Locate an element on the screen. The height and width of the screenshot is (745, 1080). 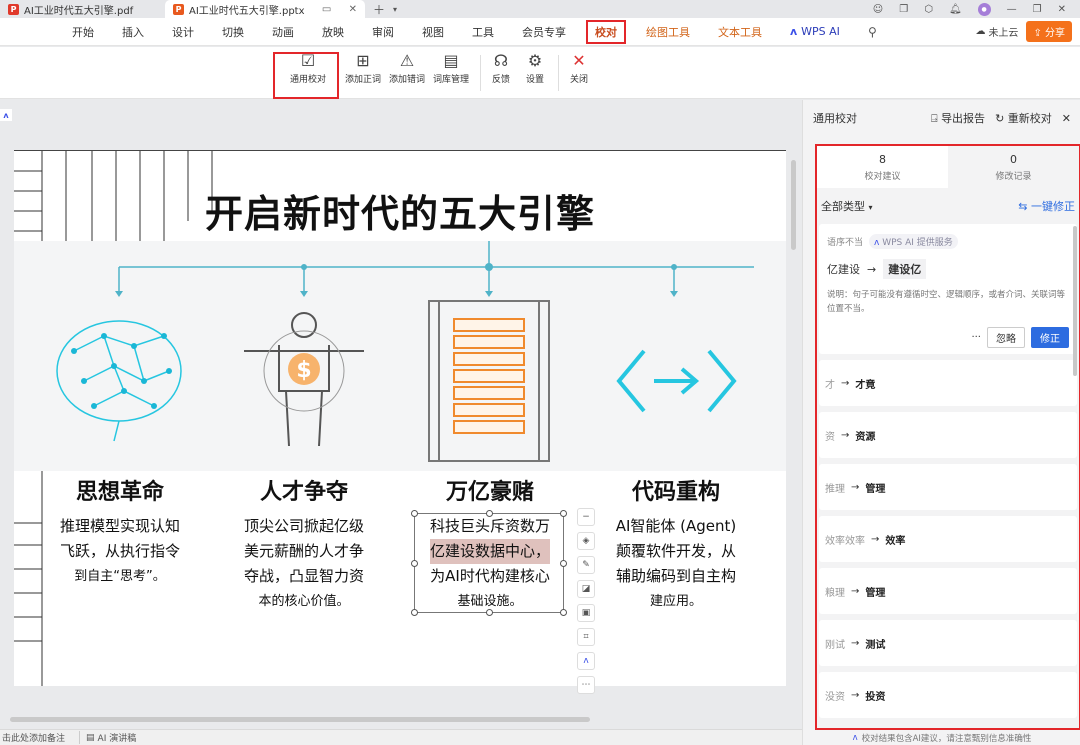
minus-icon: − is located at coordinates (586, 517).